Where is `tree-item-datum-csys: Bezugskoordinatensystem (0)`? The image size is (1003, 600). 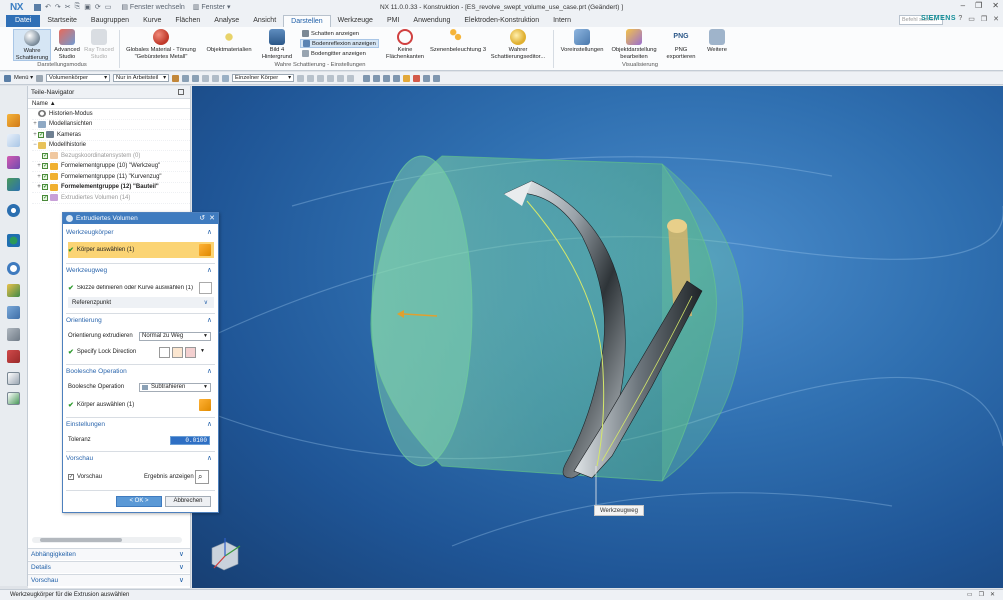
tree-item-datum-csys: Bezugskoordinatensystem (0) is located at coordinates (111, 156).